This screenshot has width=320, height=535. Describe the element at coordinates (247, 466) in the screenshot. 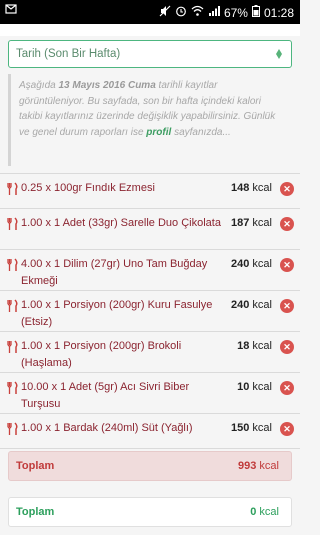

I see `total-number: 993` at that location.